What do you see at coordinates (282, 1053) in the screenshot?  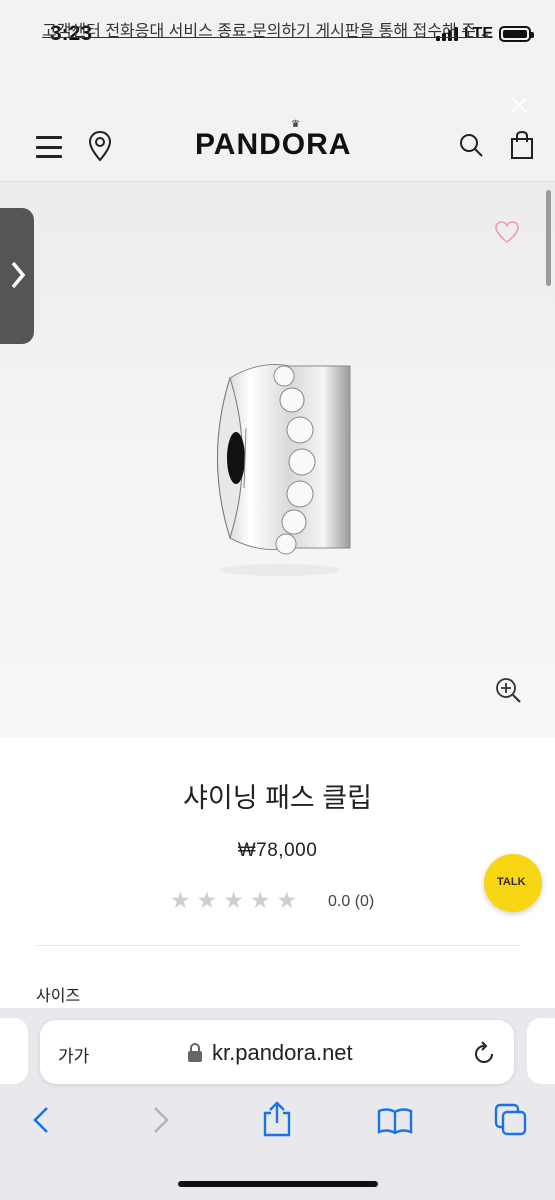 I see `url-text: kr.pandora.net` at bounding box center [282, 1053].